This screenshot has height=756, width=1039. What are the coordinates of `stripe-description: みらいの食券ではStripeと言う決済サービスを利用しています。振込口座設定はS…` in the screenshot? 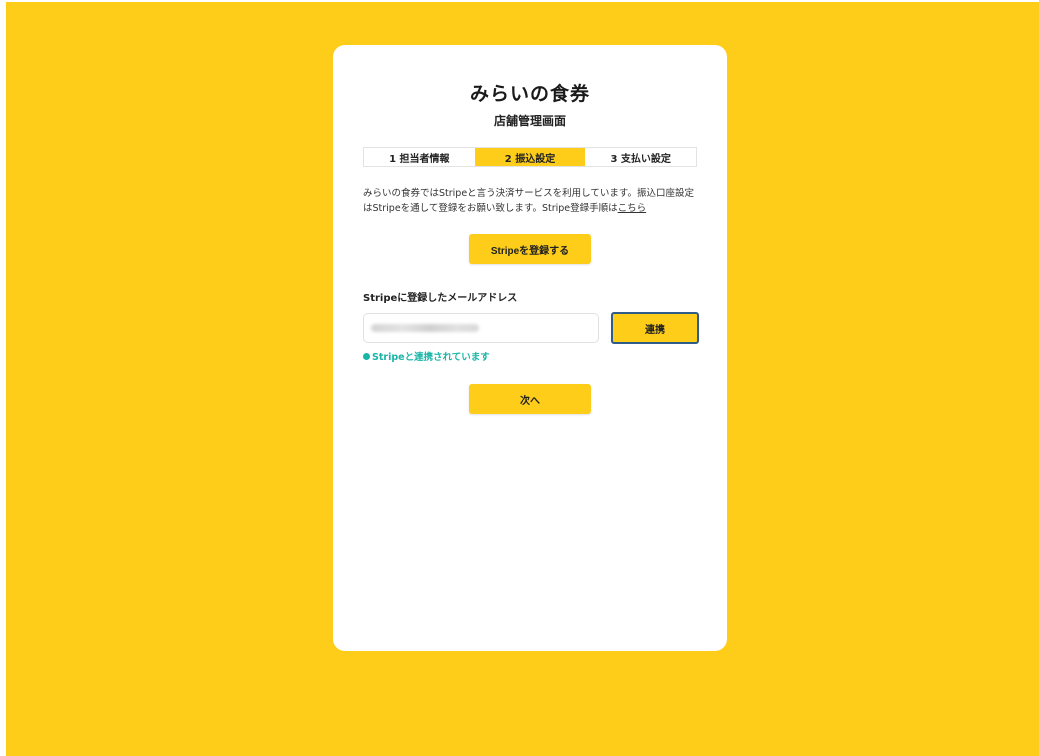 It's located at (531, 201).